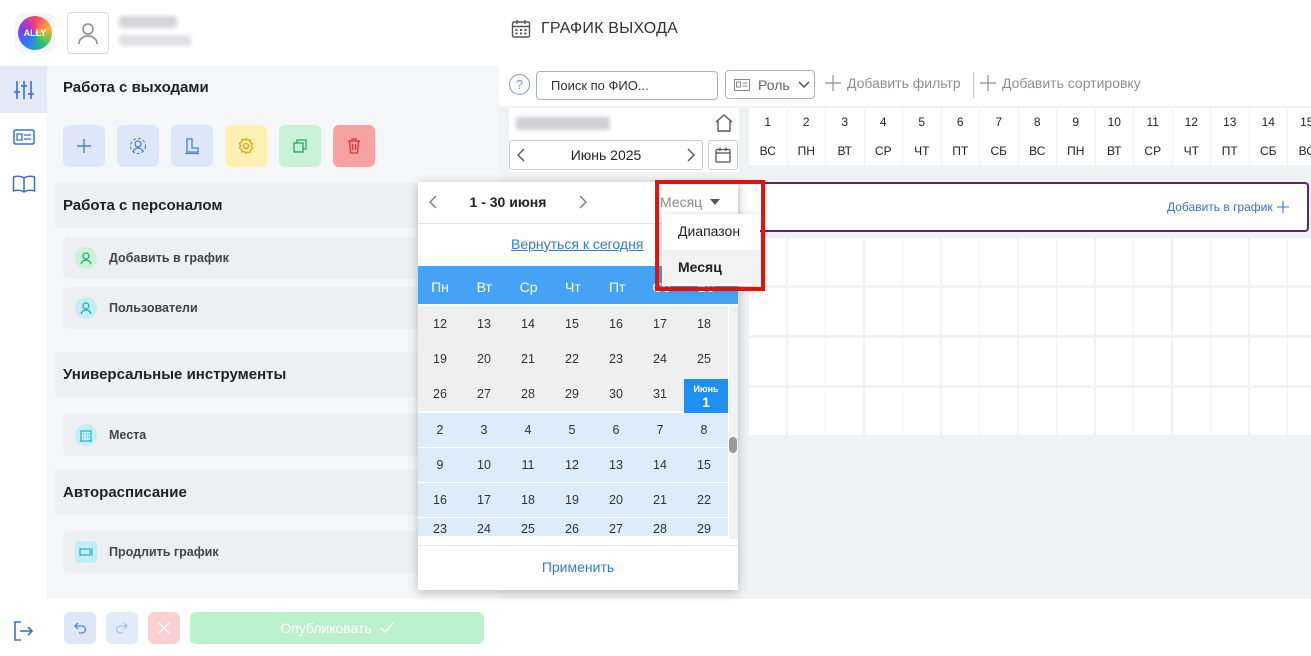 The width and height of the screenshot is (1311, 656). I want to click on calendar-day: 6, so click(616, 430).